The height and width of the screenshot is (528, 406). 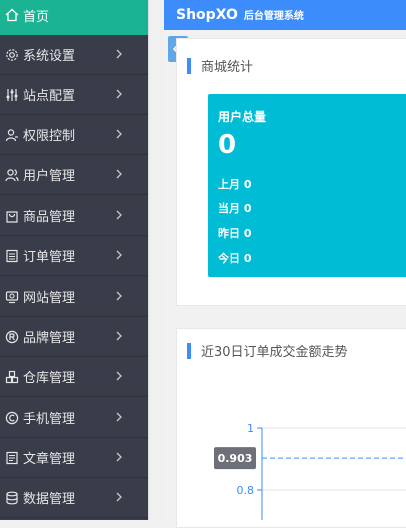 I want to click on sidebar-item: 品牌管理, so click(x=74, y=337).